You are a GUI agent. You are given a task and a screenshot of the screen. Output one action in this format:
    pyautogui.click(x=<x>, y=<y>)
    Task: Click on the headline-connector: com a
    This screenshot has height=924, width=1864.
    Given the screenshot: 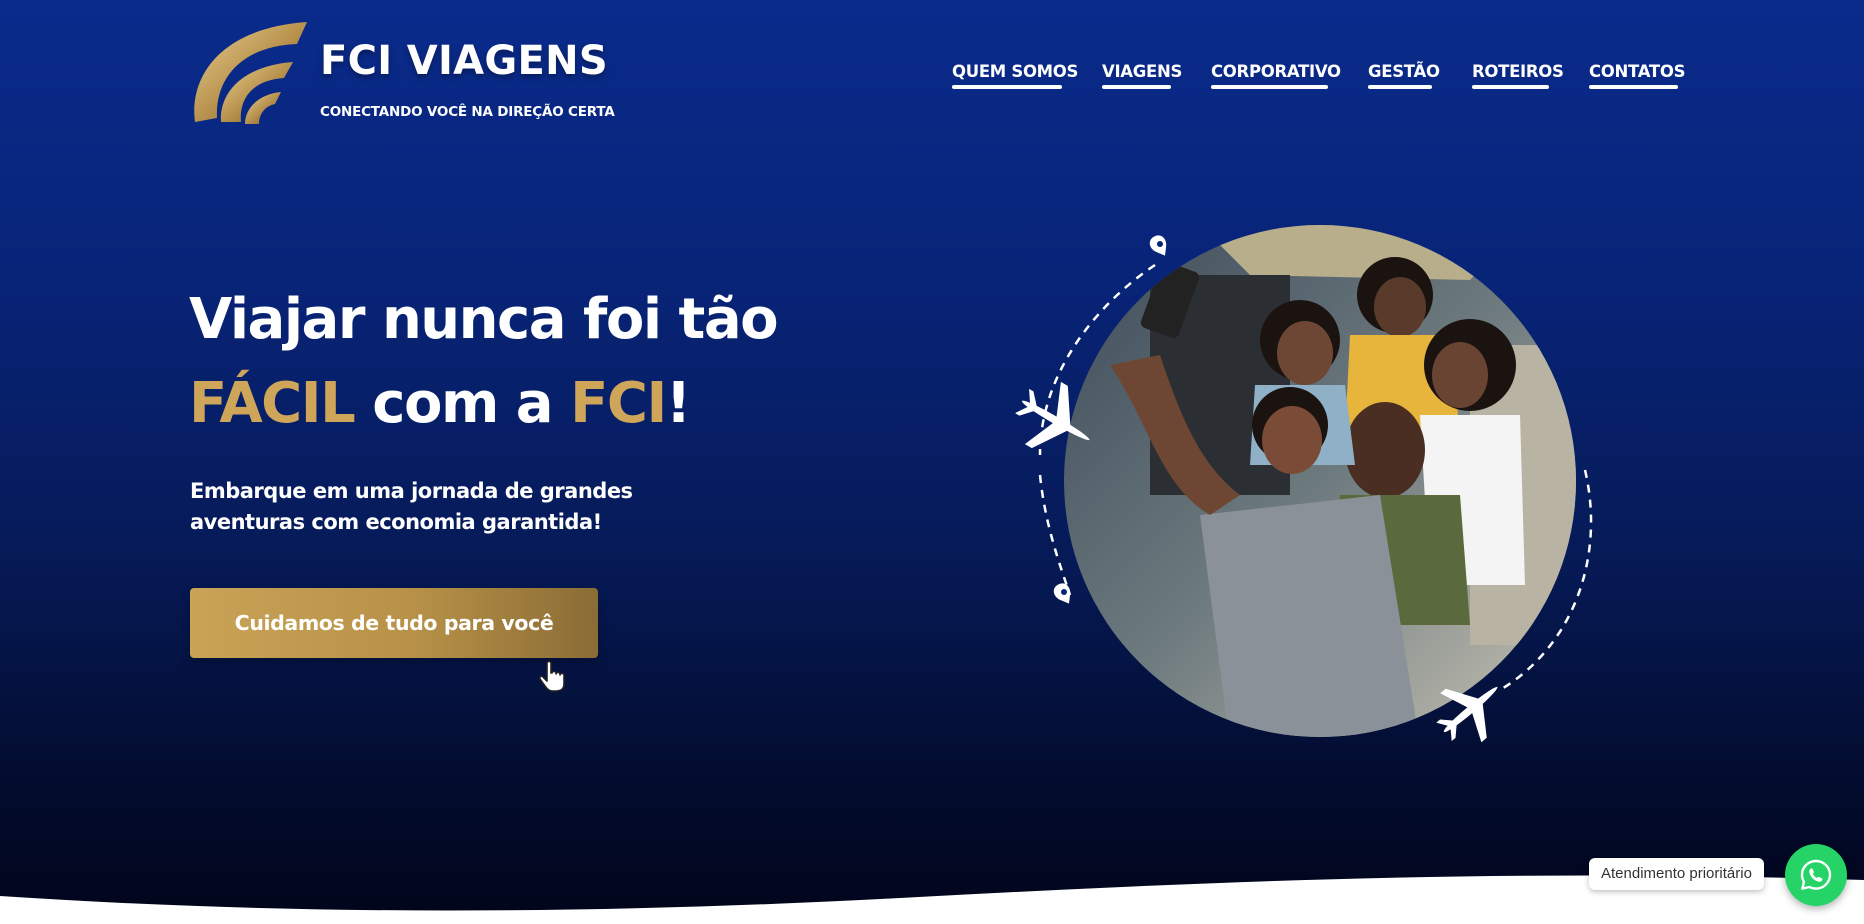 What is the action you would take?
    pyautogui.click(x=462, y=403)
    